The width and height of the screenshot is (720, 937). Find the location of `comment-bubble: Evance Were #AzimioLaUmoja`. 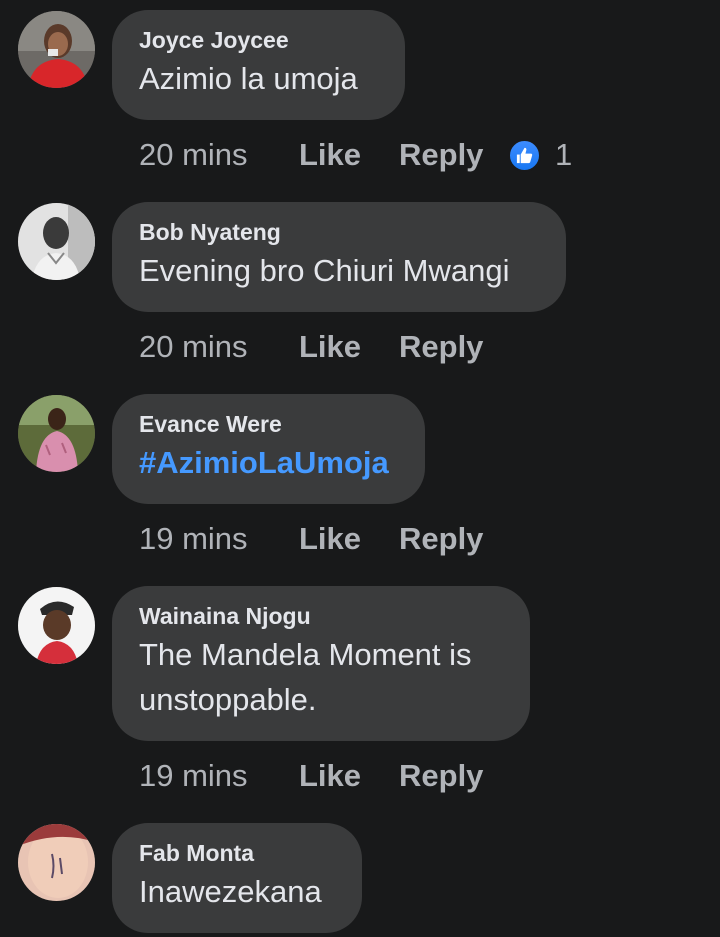

comment-bubble: Evance Were #AzimioLaUmoja is located at coordinates (268, 449).